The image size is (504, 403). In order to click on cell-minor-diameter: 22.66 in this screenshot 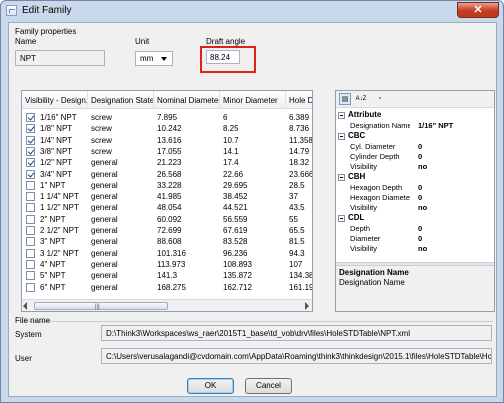, I will do `click(253, 174)`.